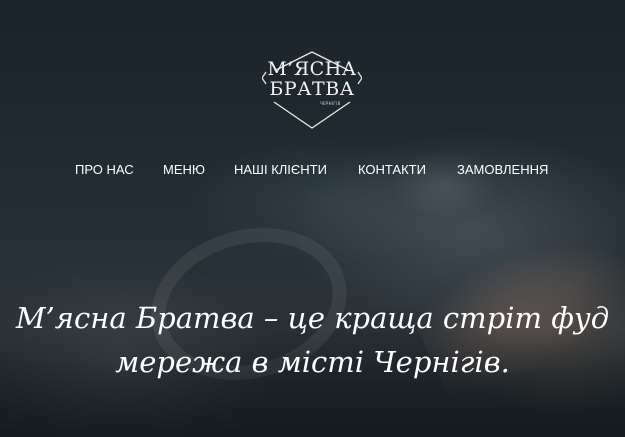 This screenshot has height=437, width=625. What do you see at coordinates (184, 170) in the screenshot?
I see `nav-item-menu: МЕНЮ` at bounding box center [184, 170].